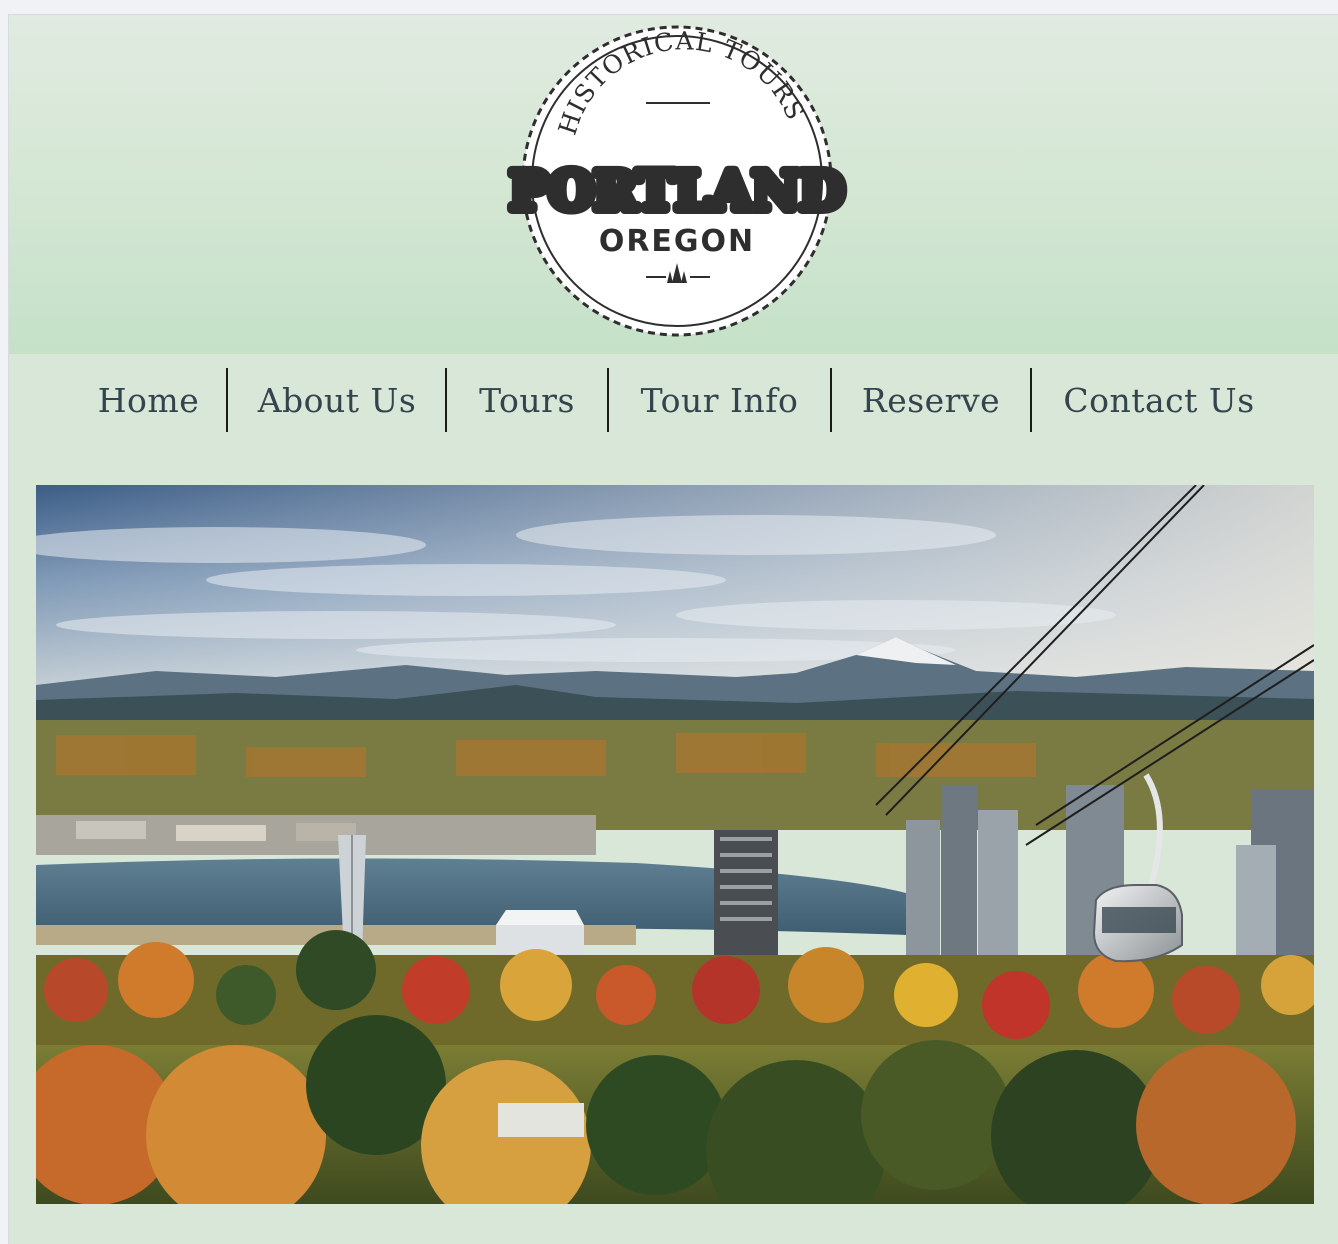  Describe the element at coordinates (527, 400) in the screenshot. I see `nav-tours: Tours` at that location.